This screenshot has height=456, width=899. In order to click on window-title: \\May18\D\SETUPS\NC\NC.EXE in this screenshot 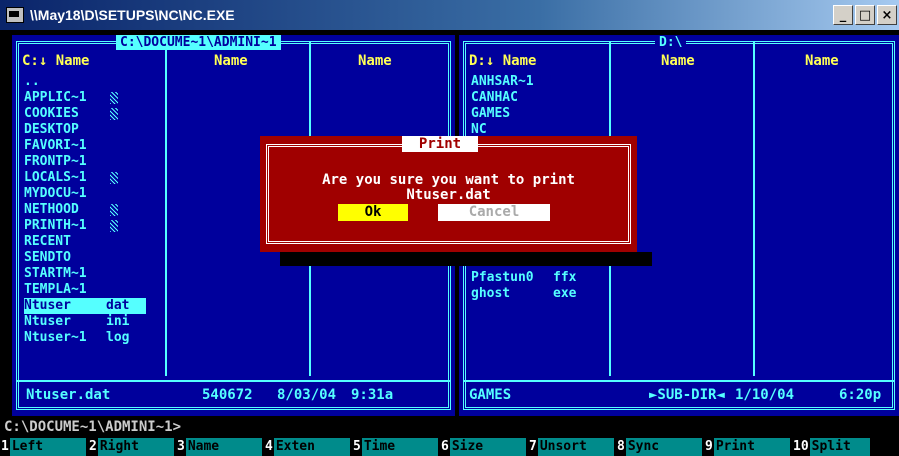, I will do `click(132, 15)`.